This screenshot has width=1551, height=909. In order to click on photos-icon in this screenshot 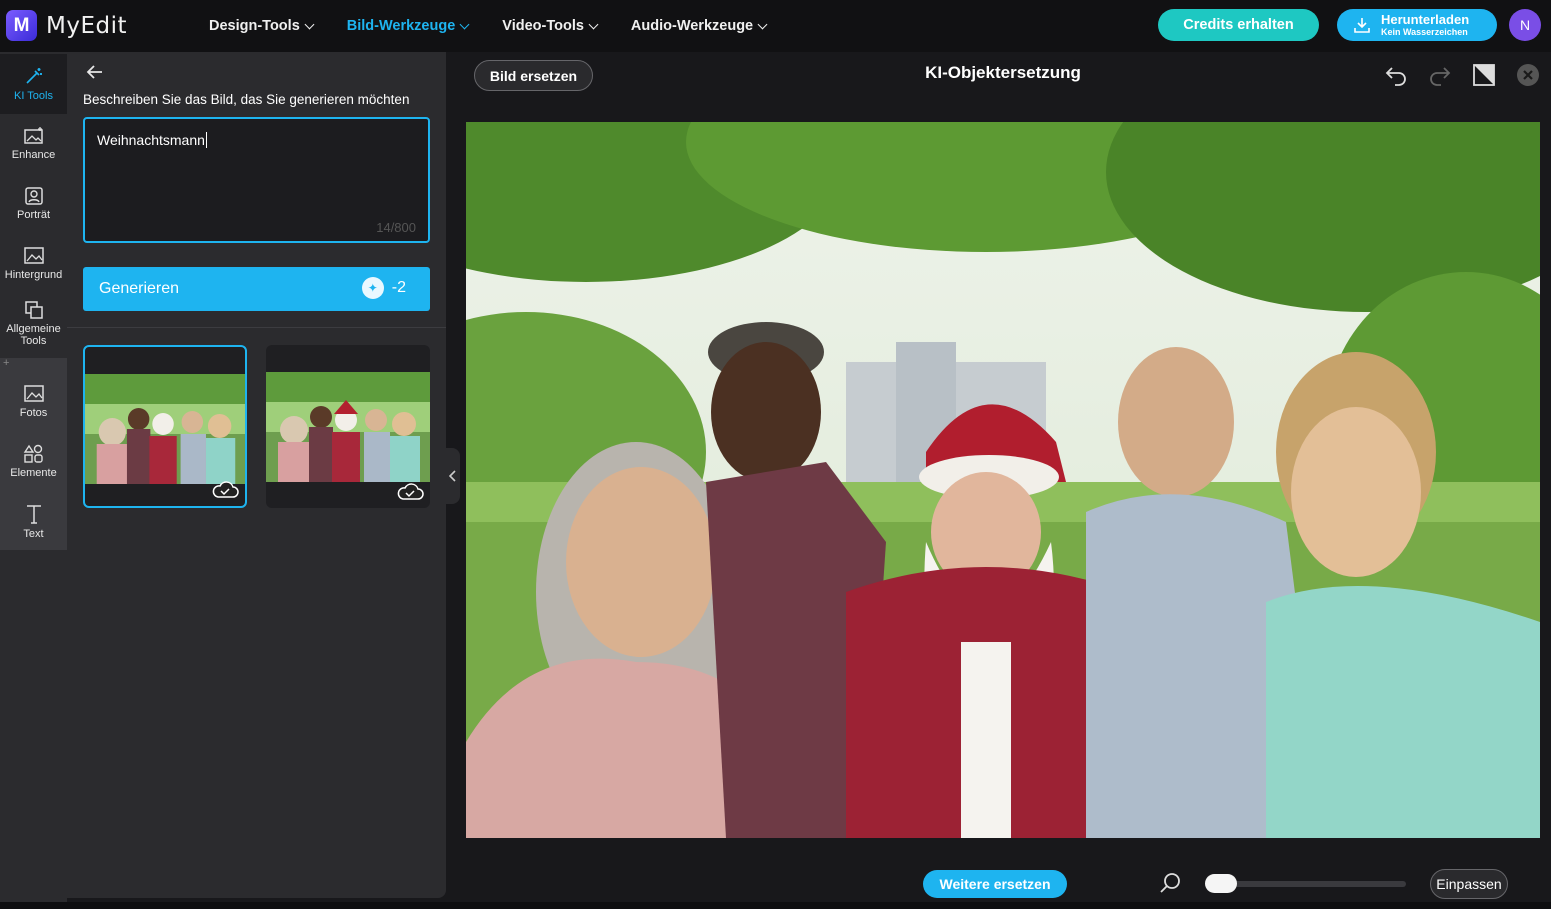, I will do `click(33, 393)`.